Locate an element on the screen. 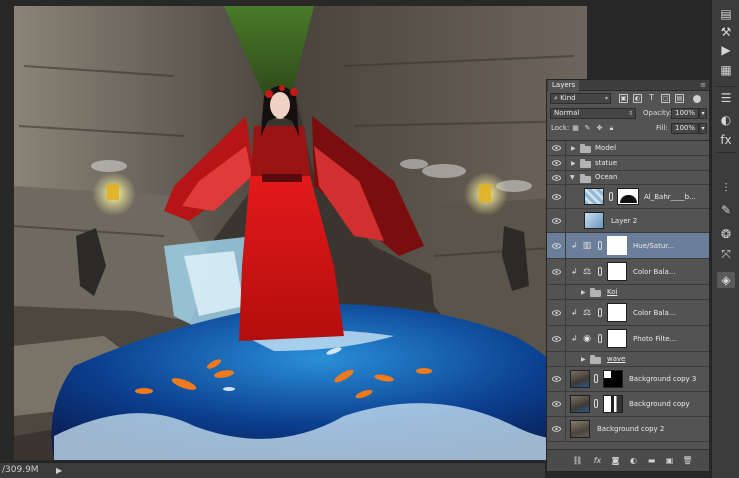 The image size is (739, 478). filter-type-icon: T is located at coordinates (651, 98).